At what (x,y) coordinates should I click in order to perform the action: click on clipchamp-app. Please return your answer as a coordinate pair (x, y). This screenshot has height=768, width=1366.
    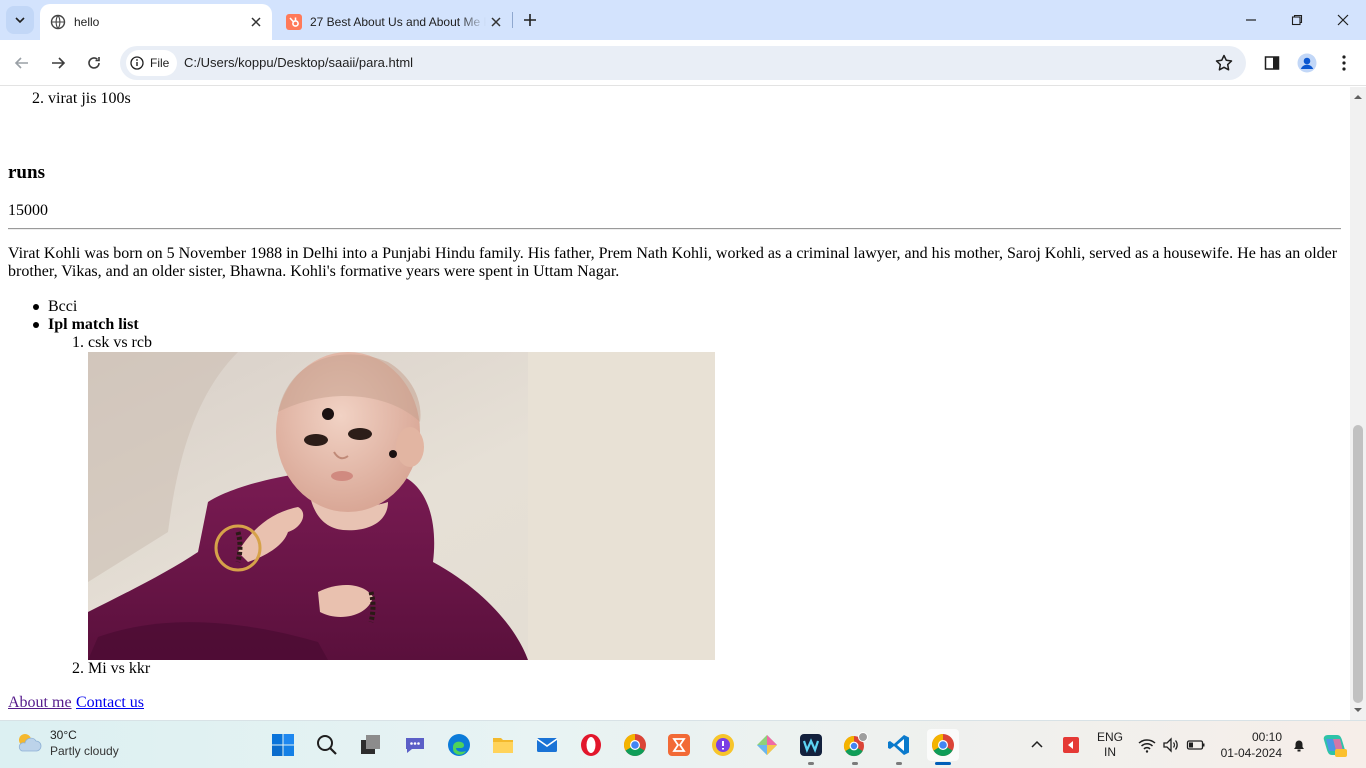
    Looking at the image, I should click on (811, 747).